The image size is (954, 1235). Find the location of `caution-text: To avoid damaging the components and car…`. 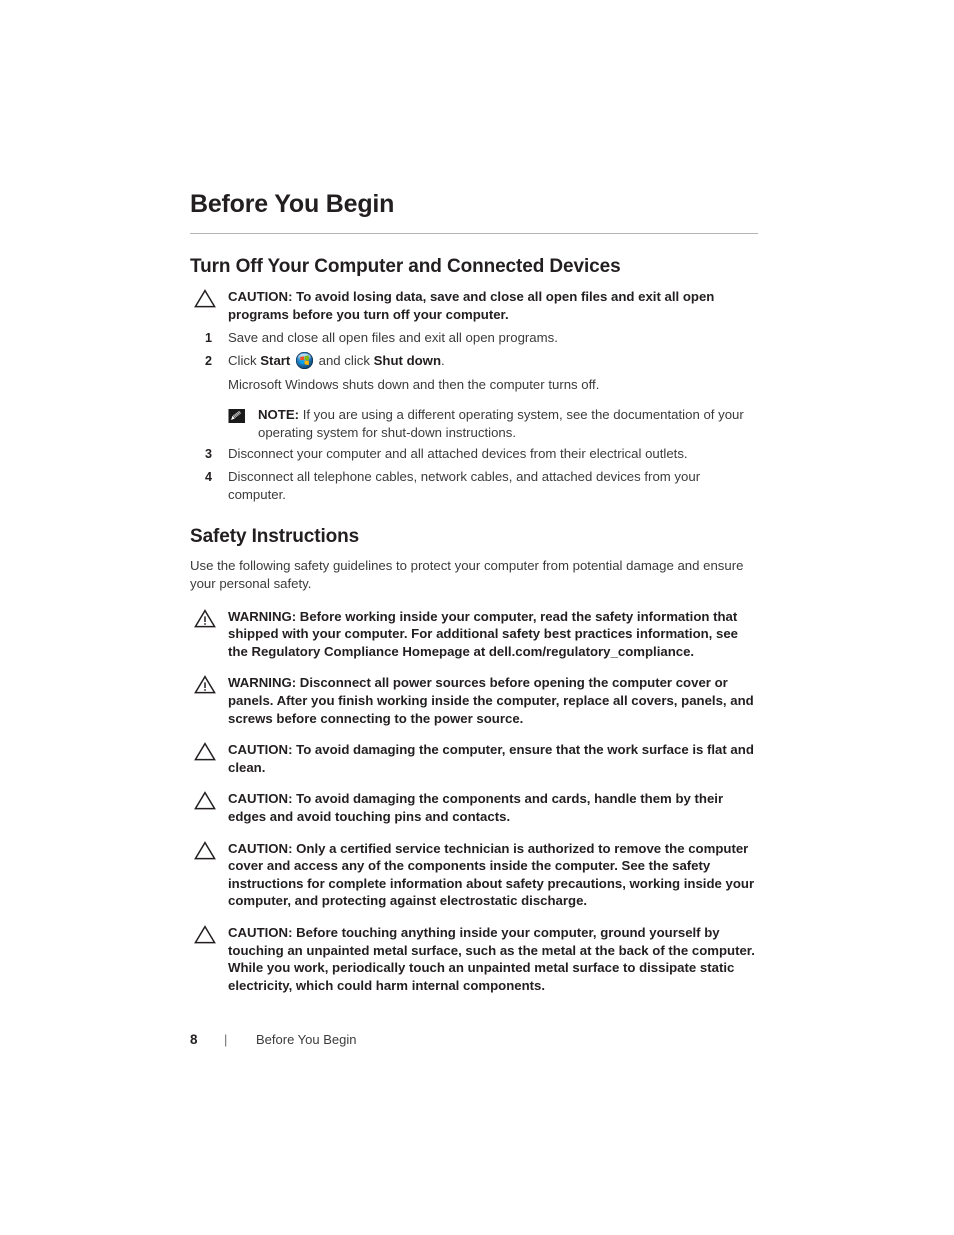

caution-text: To avoid damaging the components and car… is located at coordinates (476, 807).